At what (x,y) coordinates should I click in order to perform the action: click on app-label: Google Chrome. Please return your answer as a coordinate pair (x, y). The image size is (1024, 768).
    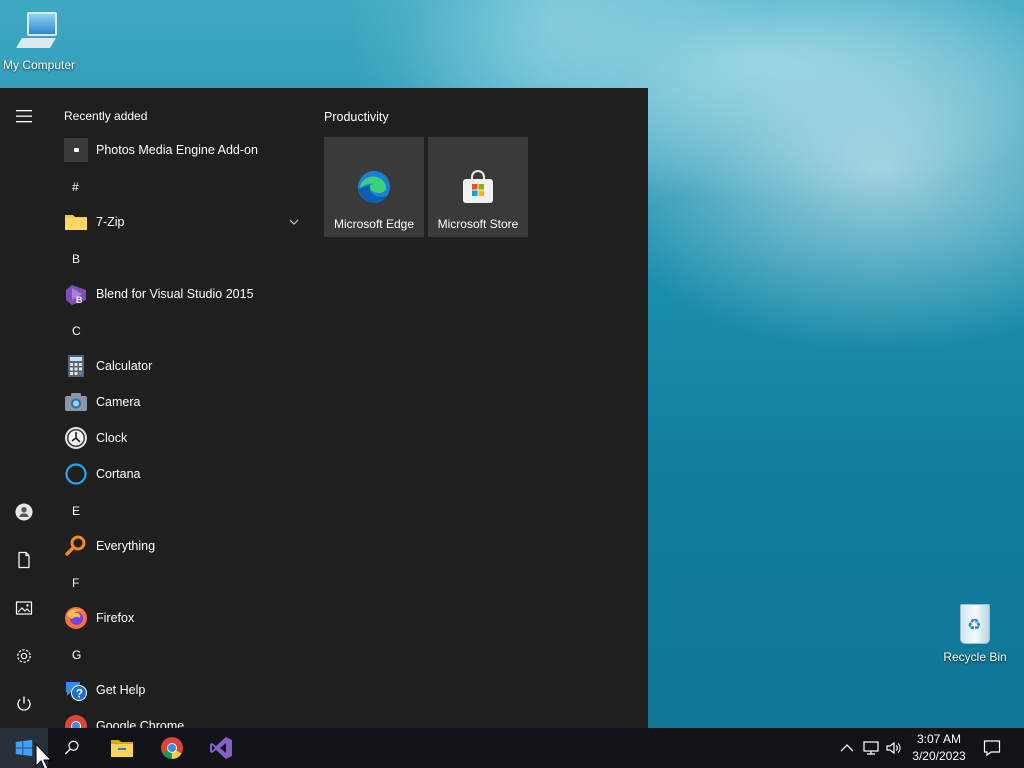
    Looking at the image, I should click on (140, 723).